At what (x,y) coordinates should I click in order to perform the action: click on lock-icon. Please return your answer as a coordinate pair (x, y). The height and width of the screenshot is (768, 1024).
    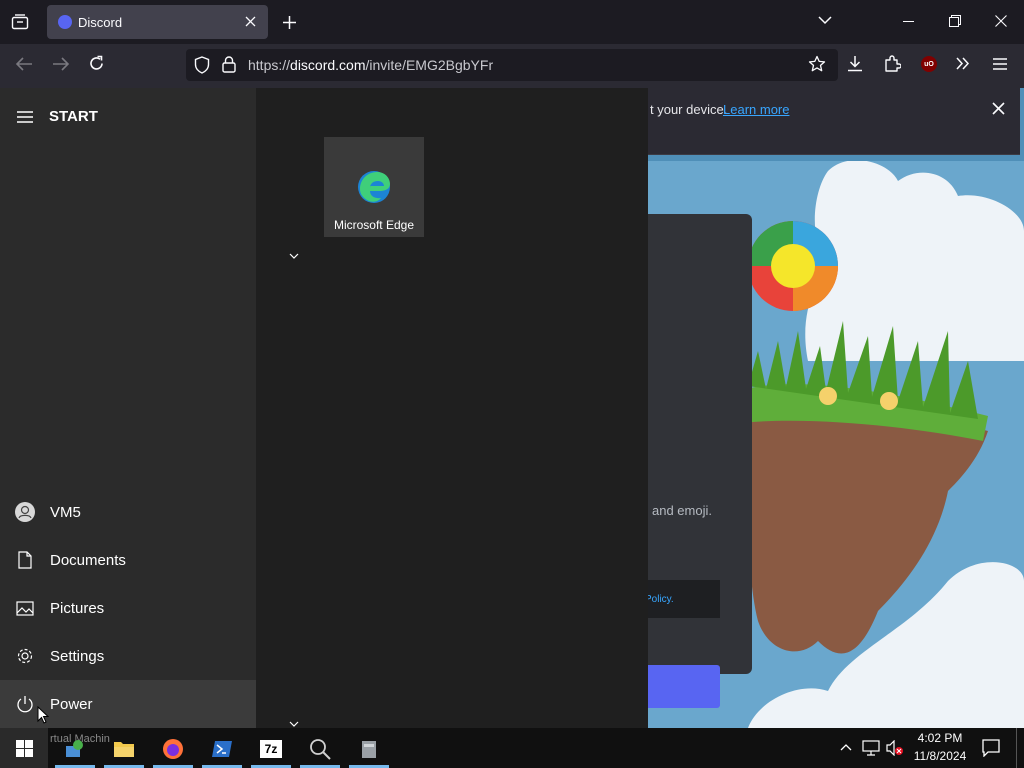
    Looking at the image, I should click on (229, 64).